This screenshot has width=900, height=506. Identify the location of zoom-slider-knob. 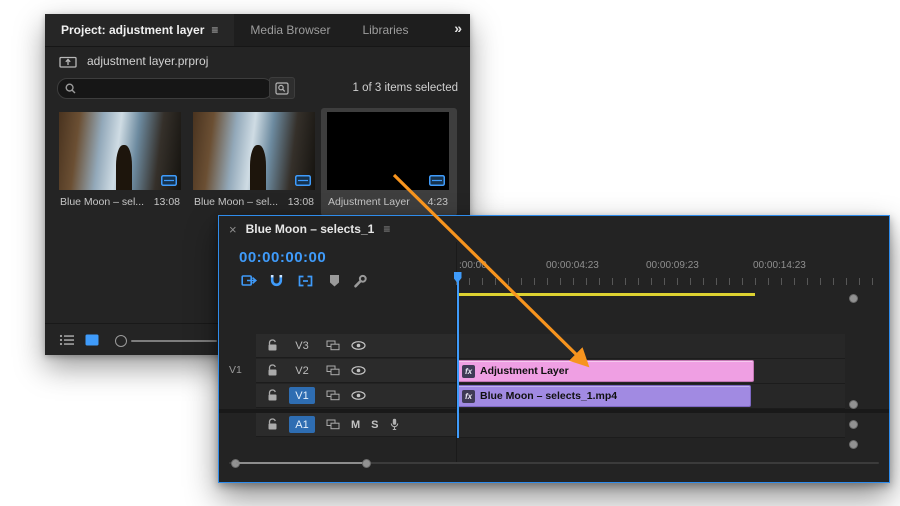
(121, 341).